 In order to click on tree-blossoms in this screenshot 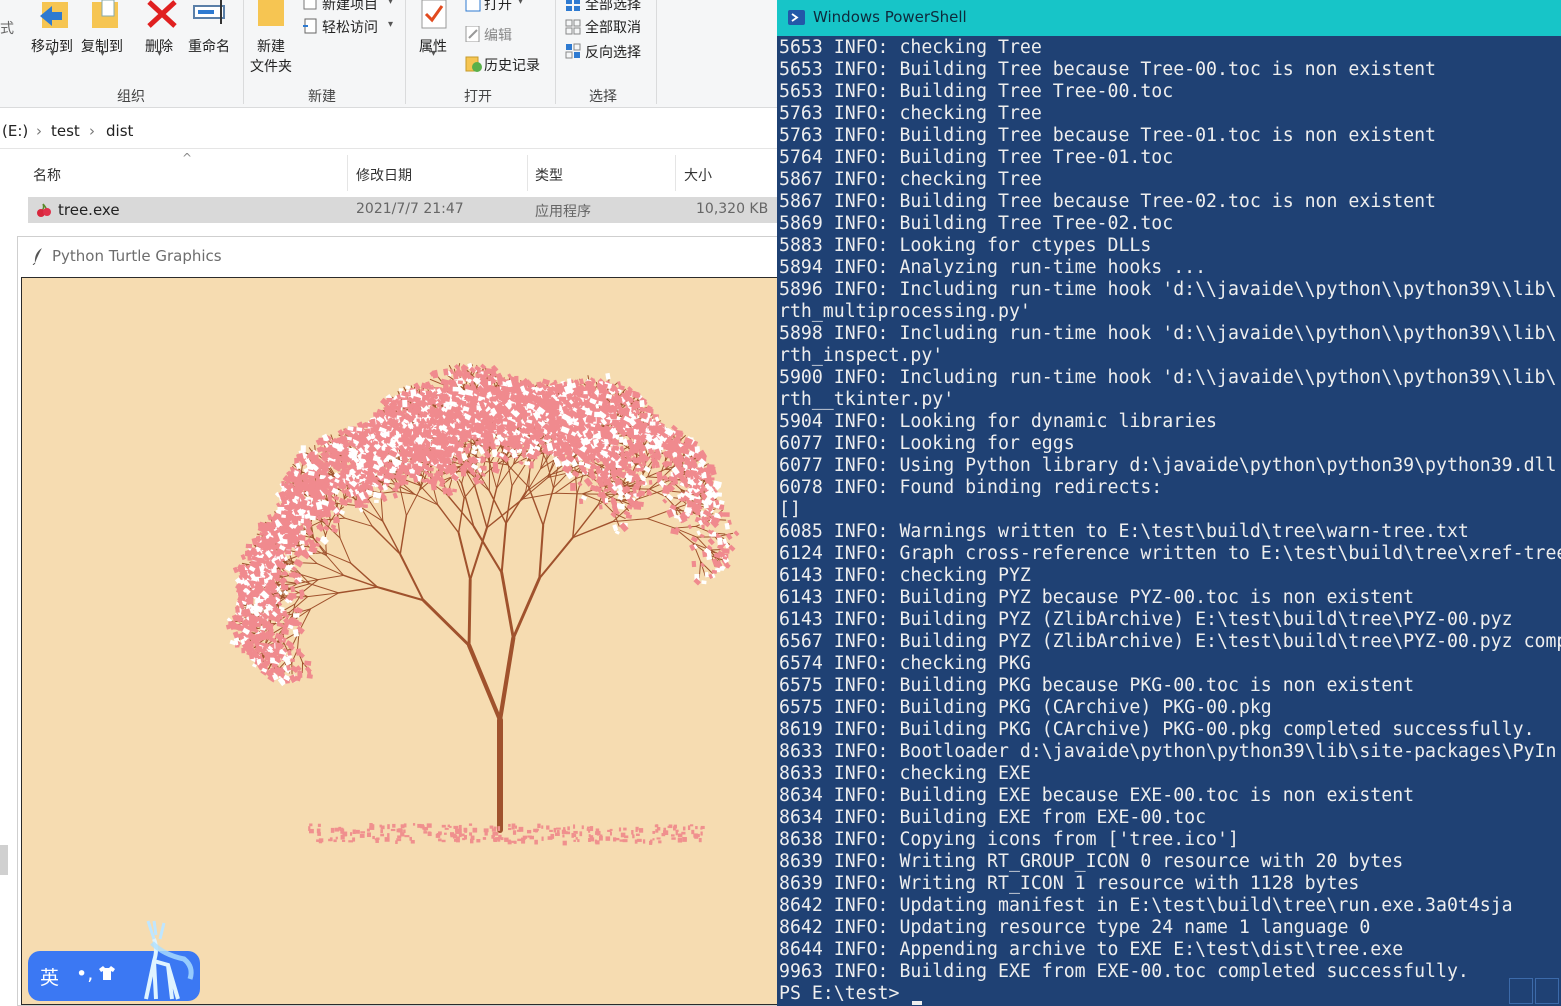, I will do `click(482, 524)`.